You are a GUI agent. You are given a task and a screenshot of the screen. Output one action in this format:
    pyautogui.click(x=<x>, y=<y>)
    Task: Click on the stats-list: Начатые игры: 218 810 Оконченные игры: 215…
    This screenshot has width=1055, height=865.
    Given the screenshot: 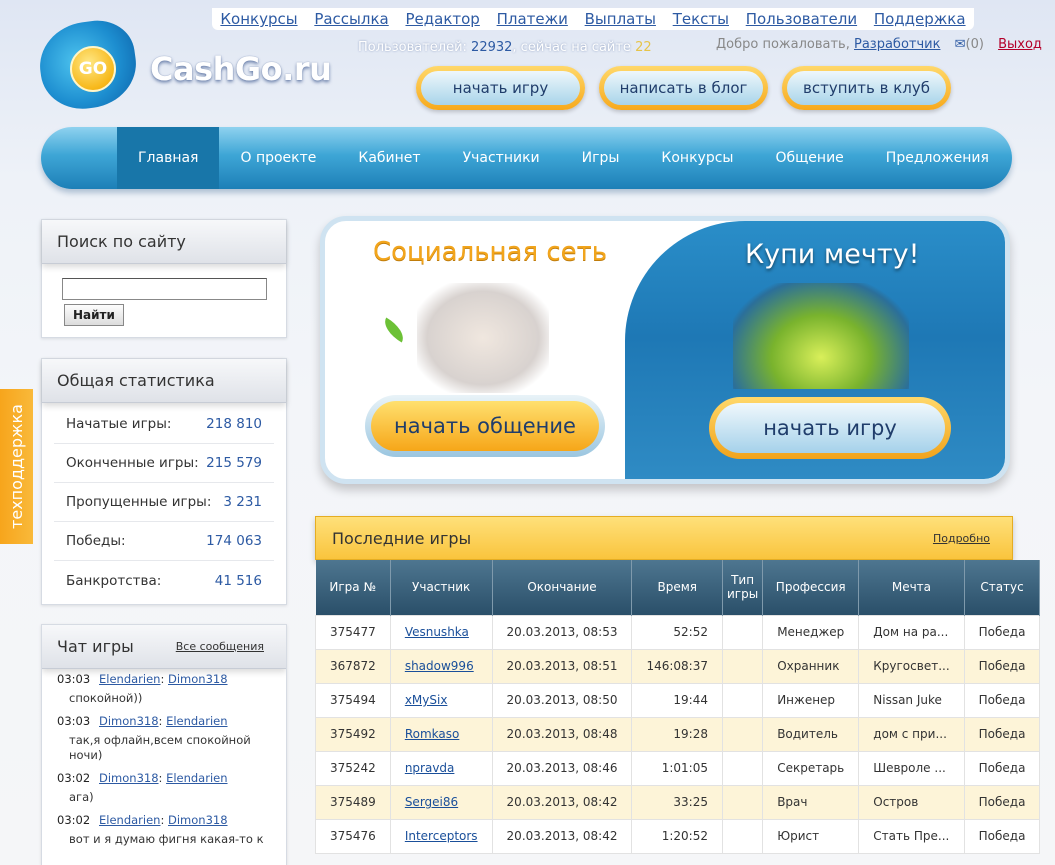 What is the action you would take?
    pyautogui.click(x=164, y=501)
    